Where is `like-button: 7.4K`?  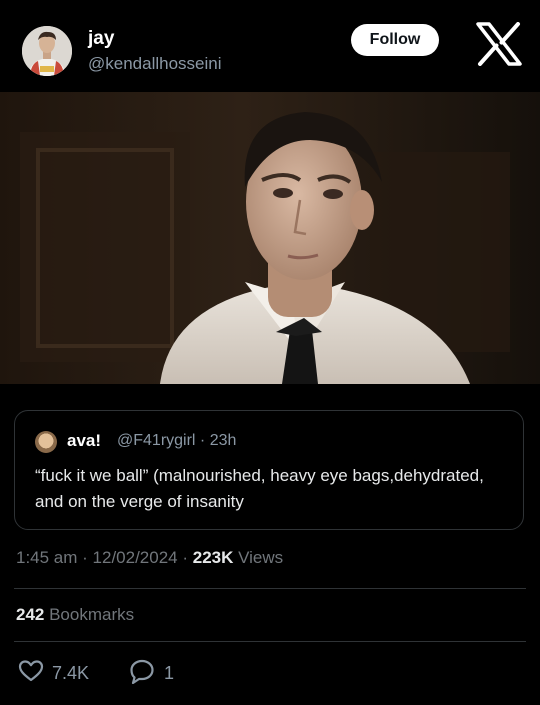 like-button: 7.4K is located at coordinates (54, 673).